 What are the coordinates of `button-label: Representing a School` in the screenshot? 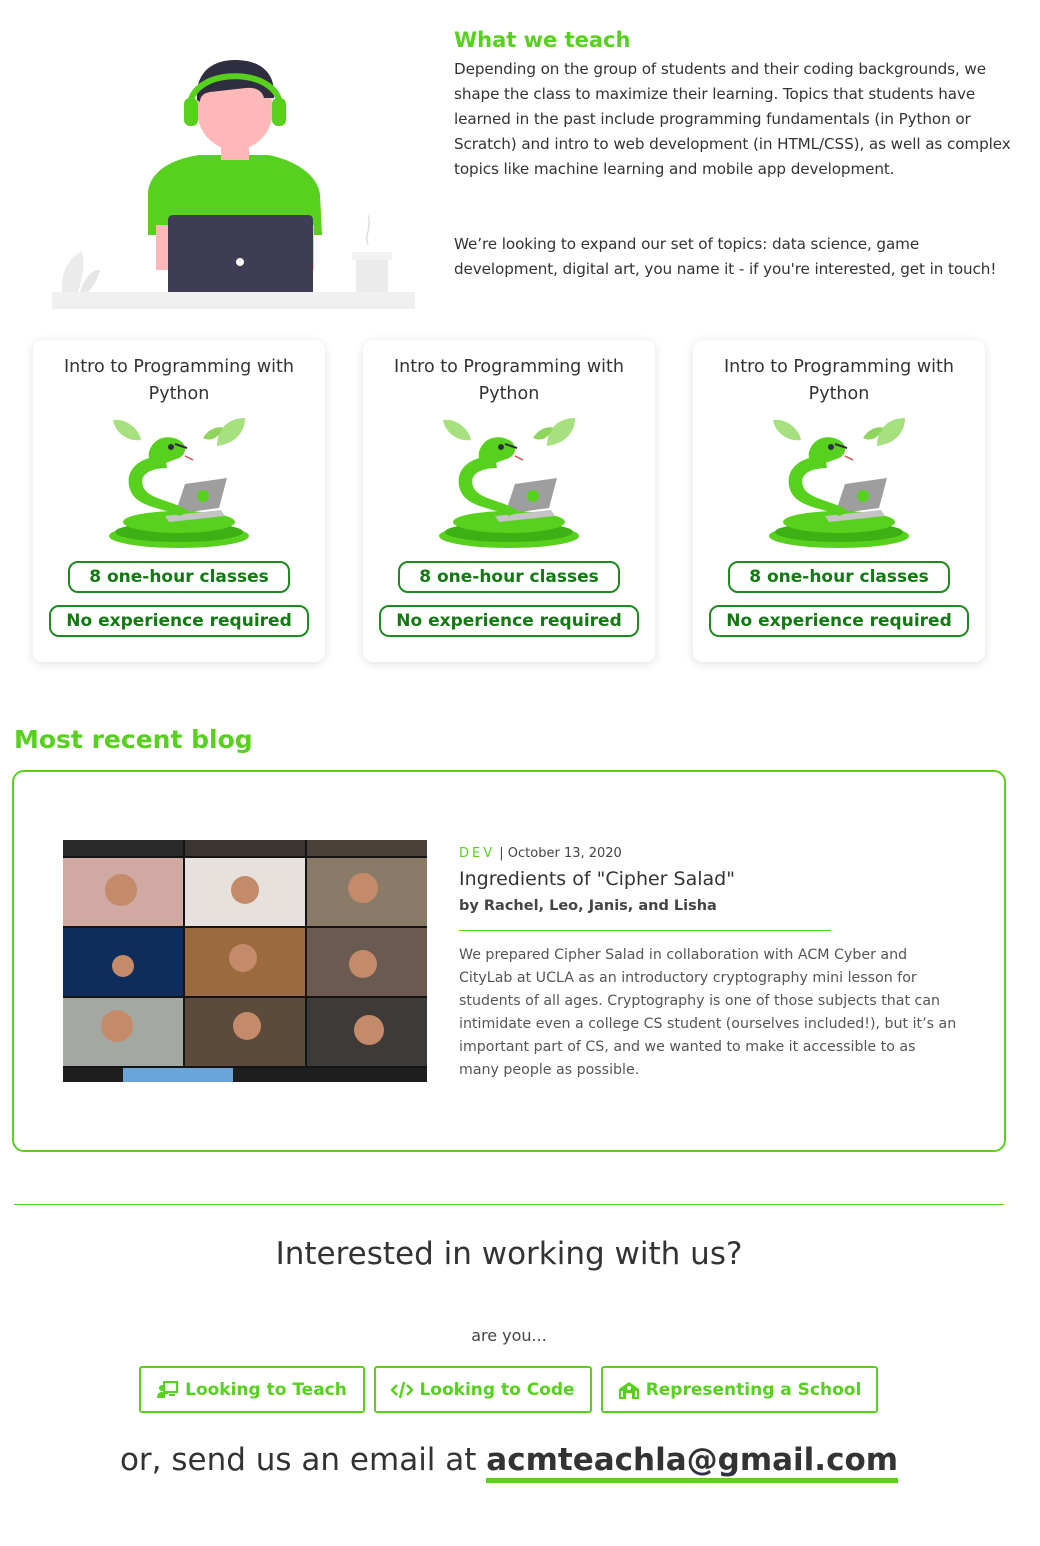 It's located at (753, 1389).